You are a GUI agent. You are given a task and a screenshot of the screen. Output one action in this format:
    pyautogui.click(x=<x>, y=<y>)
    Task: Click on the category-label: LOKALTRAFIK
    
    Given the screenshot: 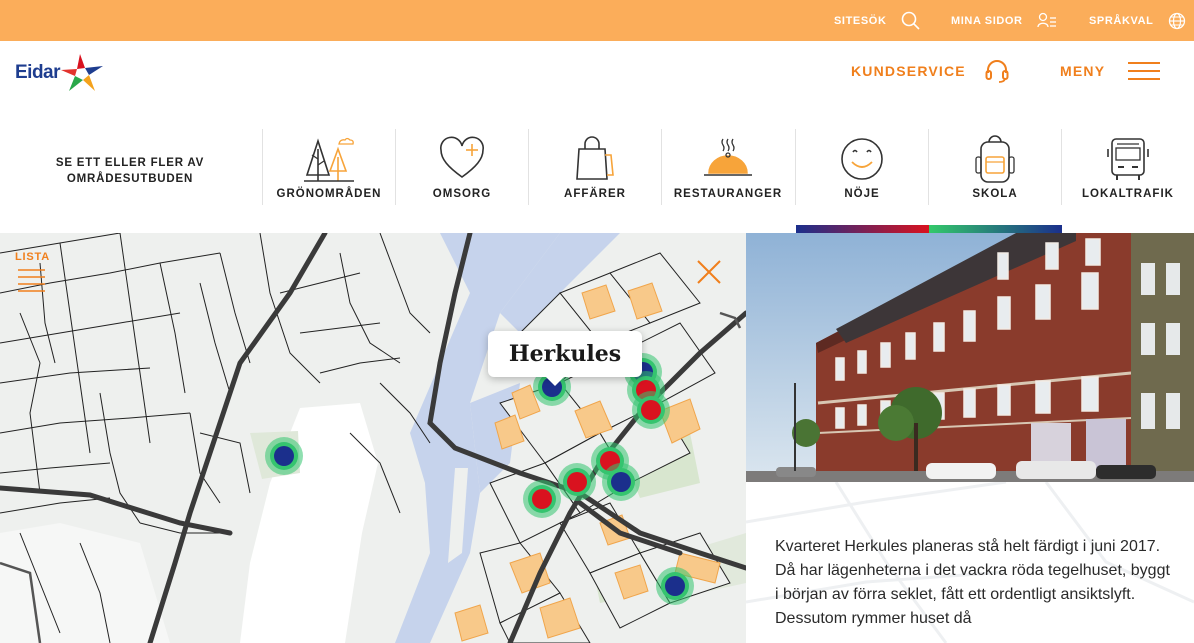 What is the action you would take?
    pyautogui.click(x=1128, y=194)
    